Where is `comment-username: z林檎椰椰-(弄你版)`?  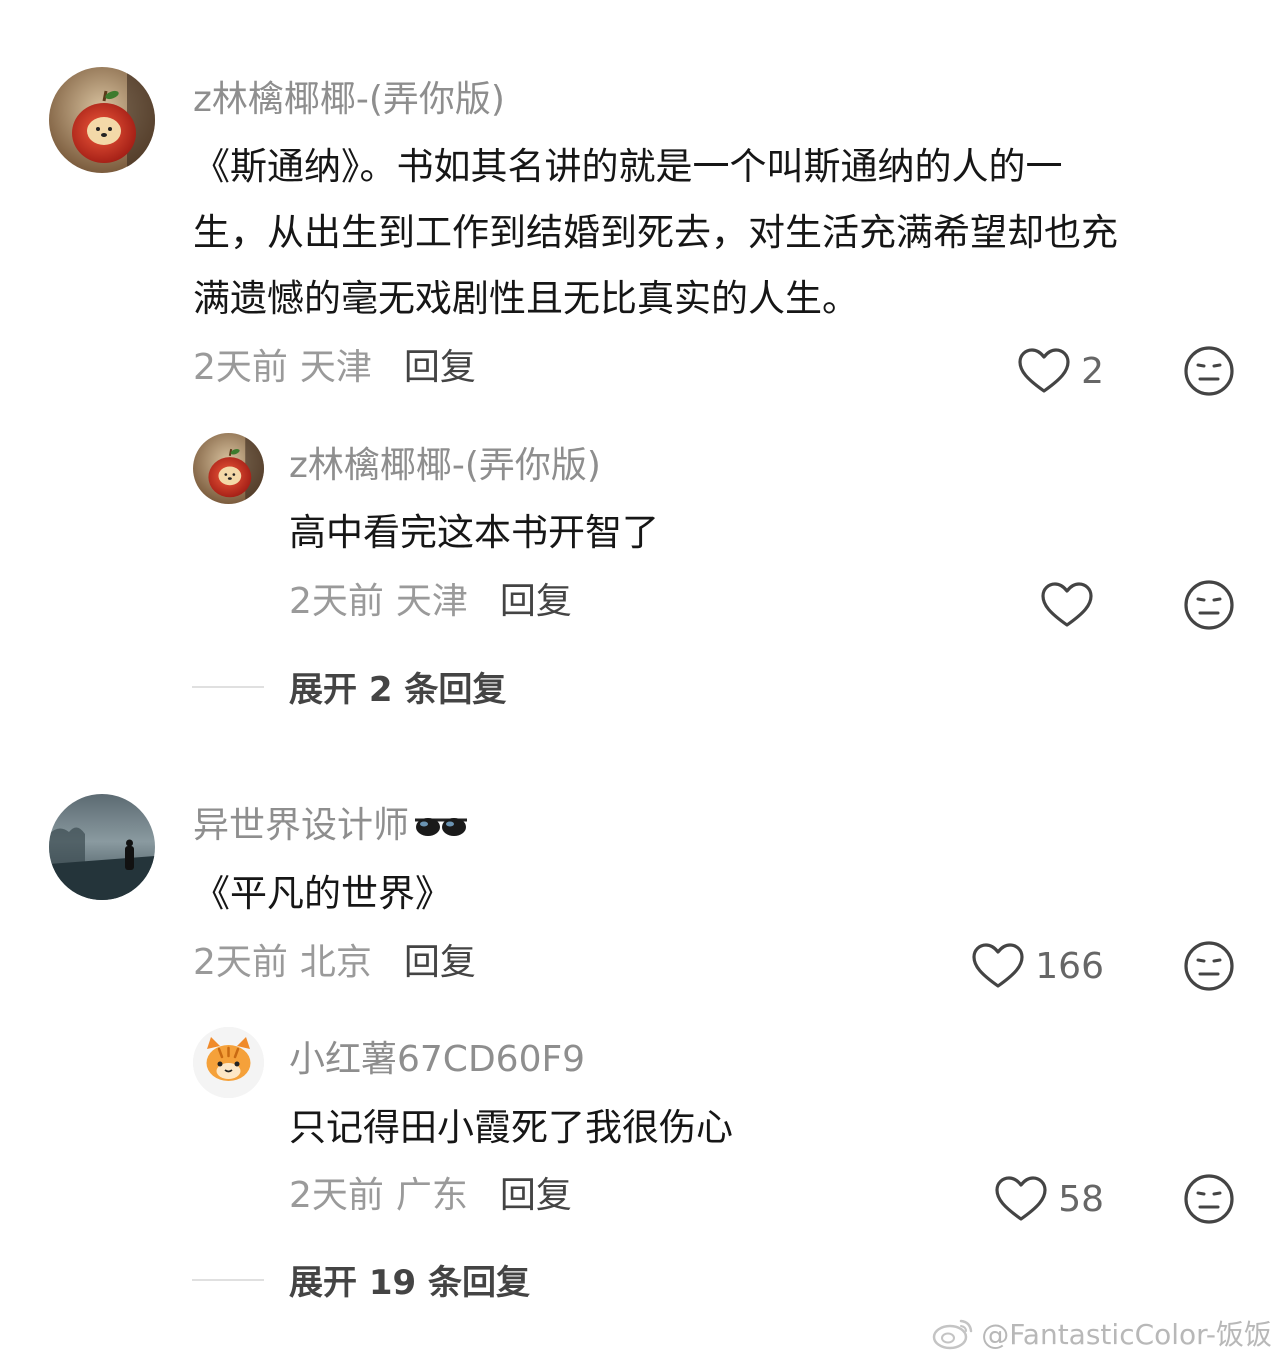
comment-username: z林檎椰椰-(弄你版) is located at coordinates (349, 100).